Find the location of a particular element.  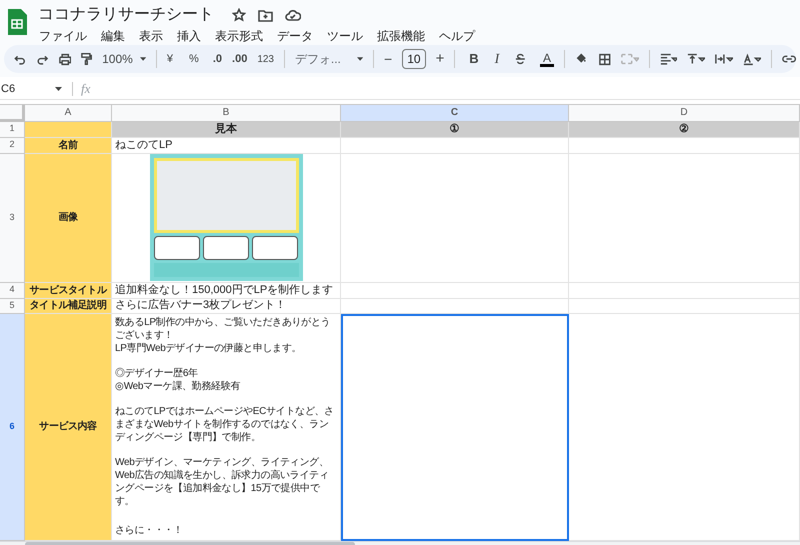

menu-item: 挿入 is located at coordinates (189, 36).